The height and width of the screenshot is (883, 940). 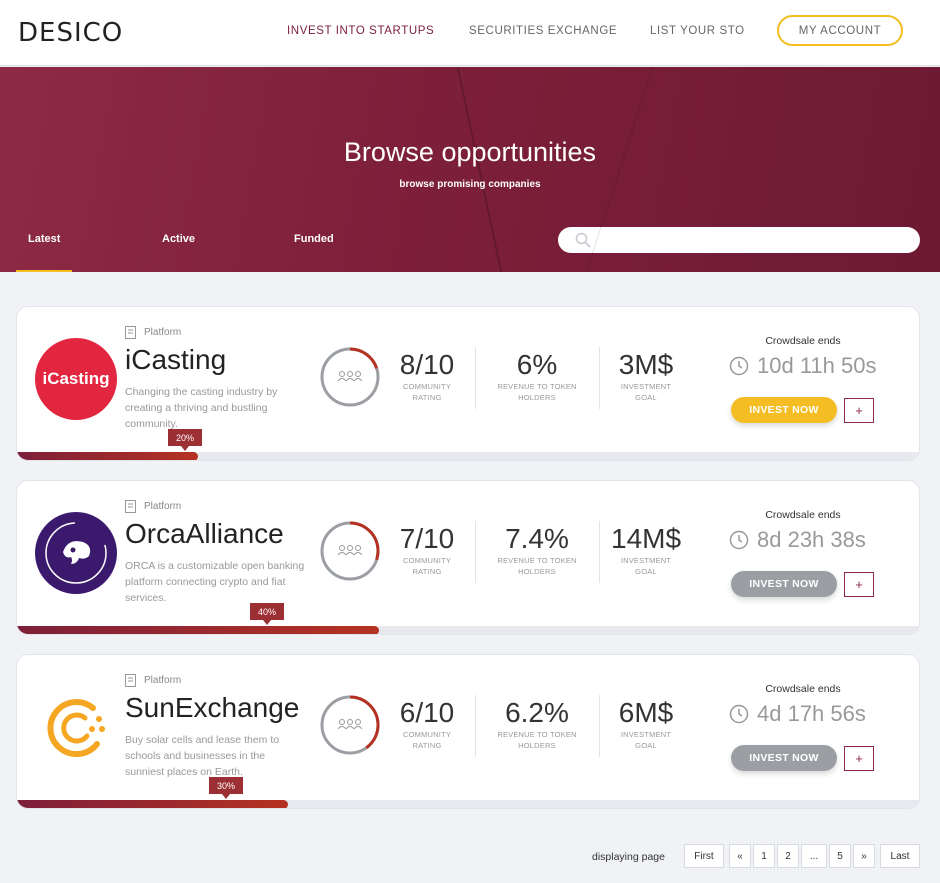 I want to click on funding-progress-label: 20%, so click(x=185, y=440).